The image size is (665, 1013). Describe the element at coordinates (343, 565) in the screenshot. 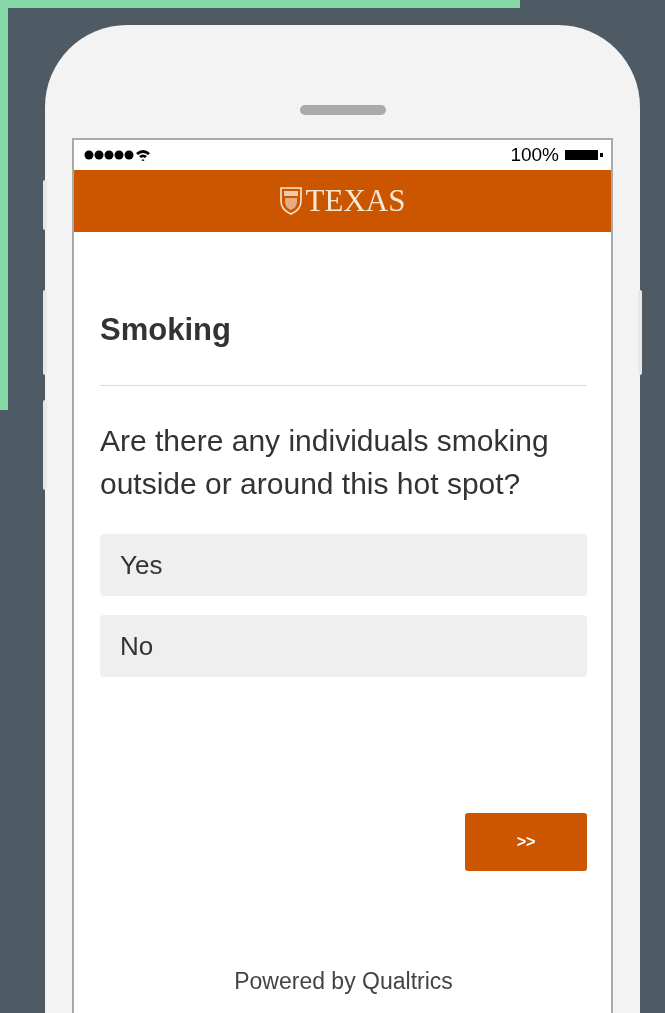

I see `answer-choice: Yes` at that location.